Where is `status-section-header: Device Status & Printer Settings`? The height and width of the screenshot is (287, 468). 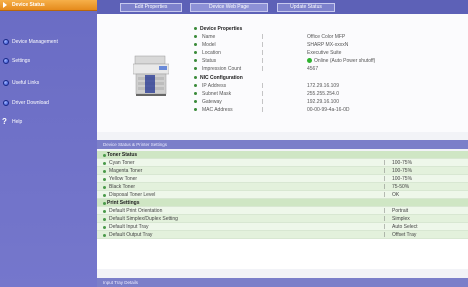
status-section-header: Device Status & Printer Settings is located at coordinates (282, 144).